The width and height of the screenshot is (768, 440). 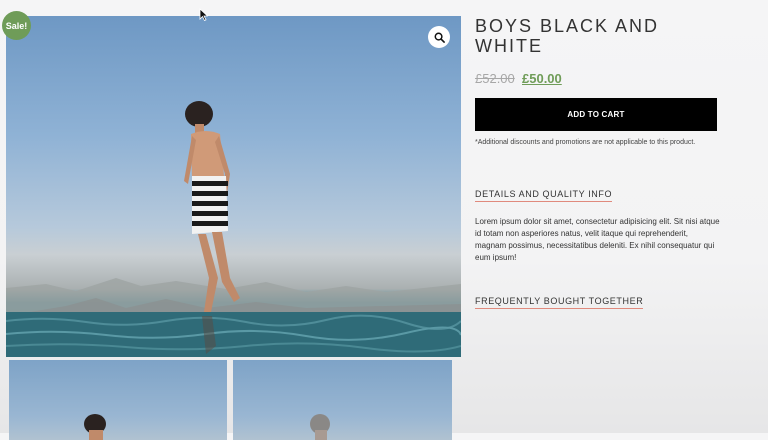 What do you see at coordinates (567, 36) in the screenshot?
I see `product-title: BOYS BLACK AND WHITE` at bounding box center [567, 36].